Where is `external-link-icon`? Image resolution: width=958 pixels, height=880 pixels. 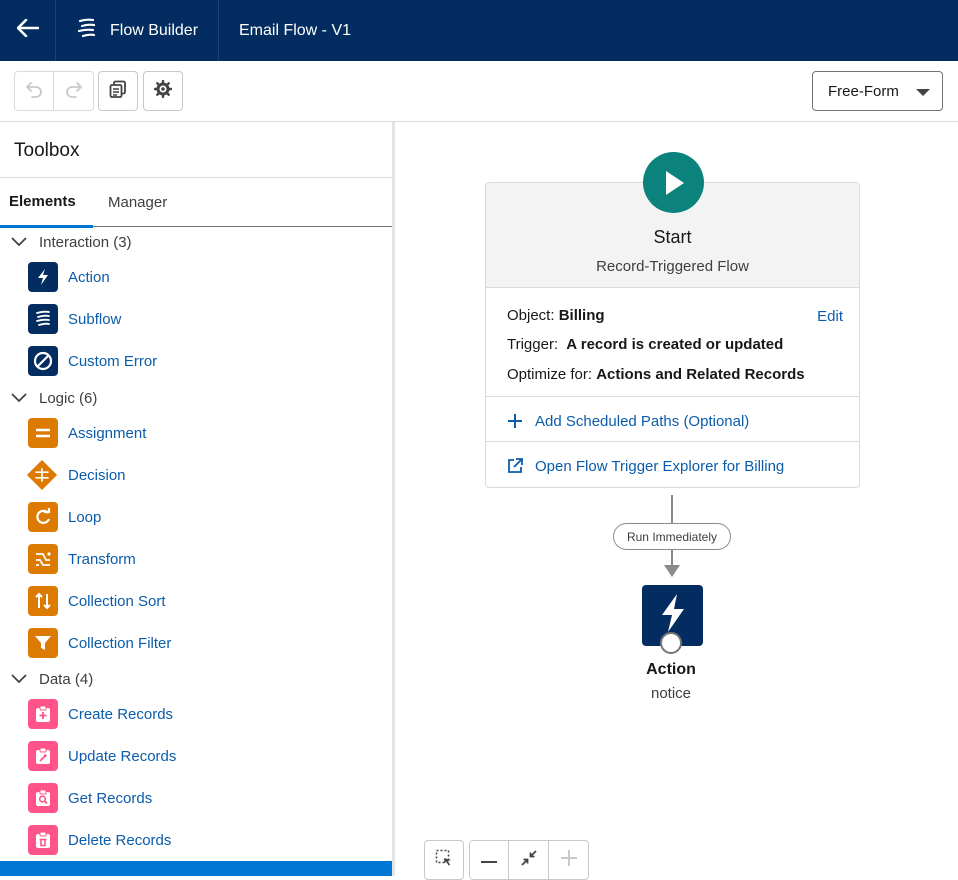 external-link-icon is located at coordinates (515, 466).